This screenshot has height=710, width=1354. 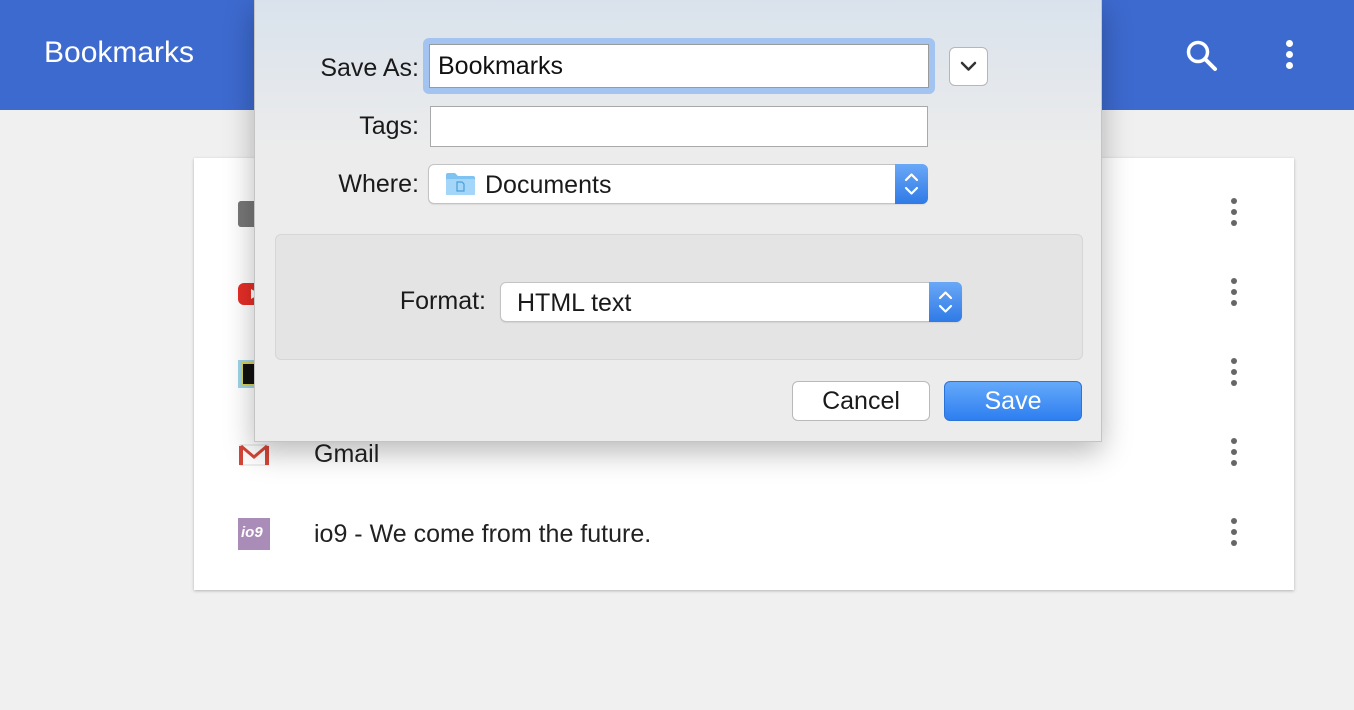 I want to click on io9-icon-text: io9, so click(x=252, y=532).